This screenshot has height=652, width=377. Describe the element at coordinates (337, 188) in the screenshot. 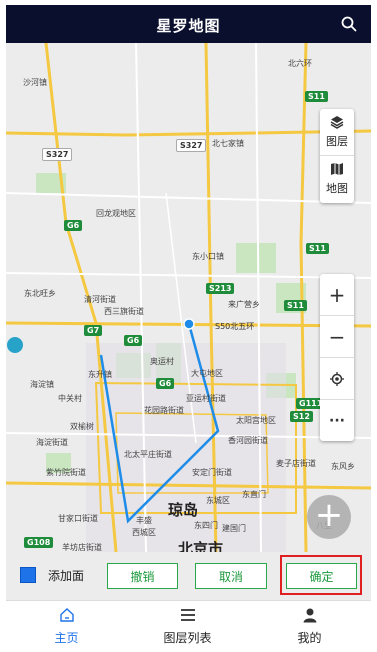

I see `map-label: 地图` at that location.